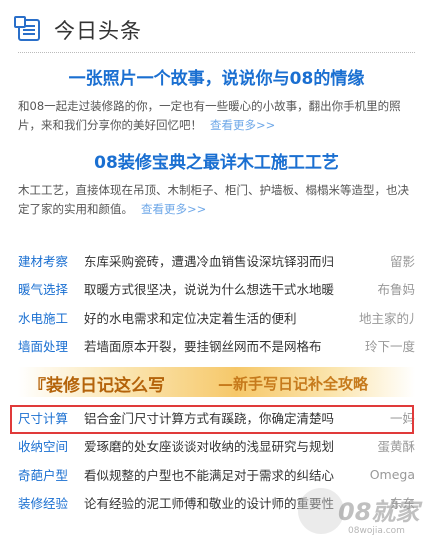  I want to click on feature-headline-1: 一张照片一个故事，说说你与08的情缘, so click(216, 76).